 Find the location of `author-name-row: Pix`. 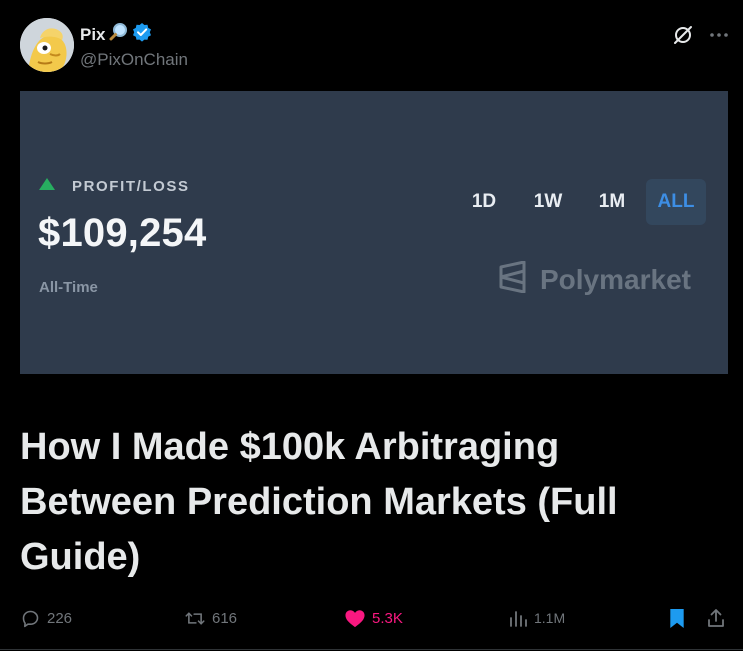

author-name-row: Pix is located at coordinates (116, 34).